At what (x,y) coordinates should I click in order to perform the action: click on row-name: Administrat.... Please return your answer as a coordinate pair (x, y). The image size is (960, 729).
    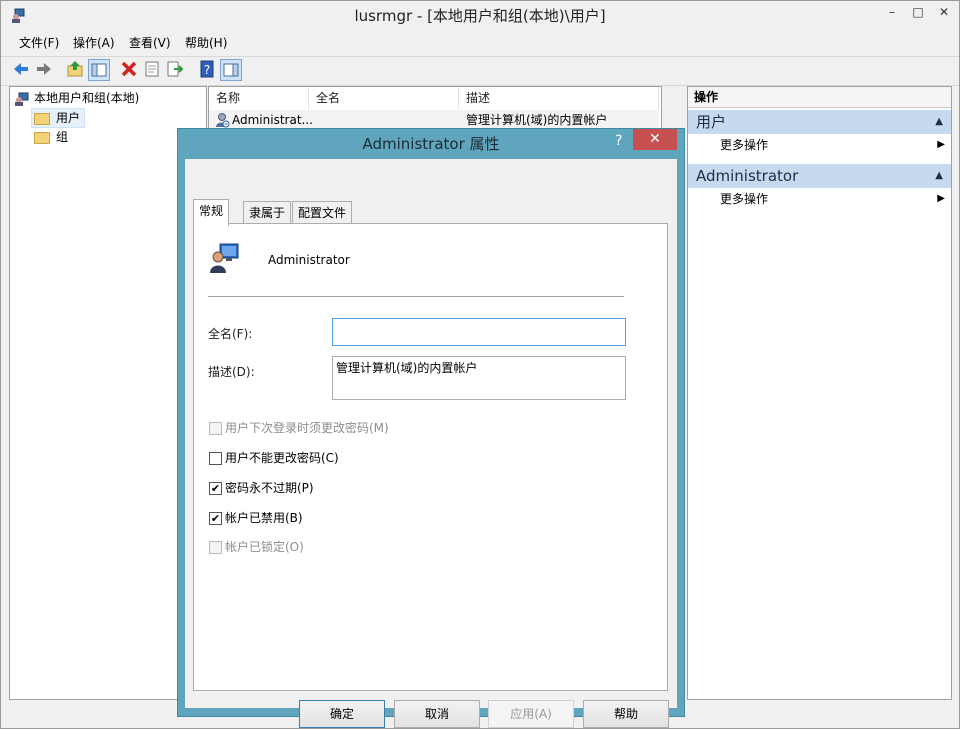
    Looking at the image, I should click on (272, 120).